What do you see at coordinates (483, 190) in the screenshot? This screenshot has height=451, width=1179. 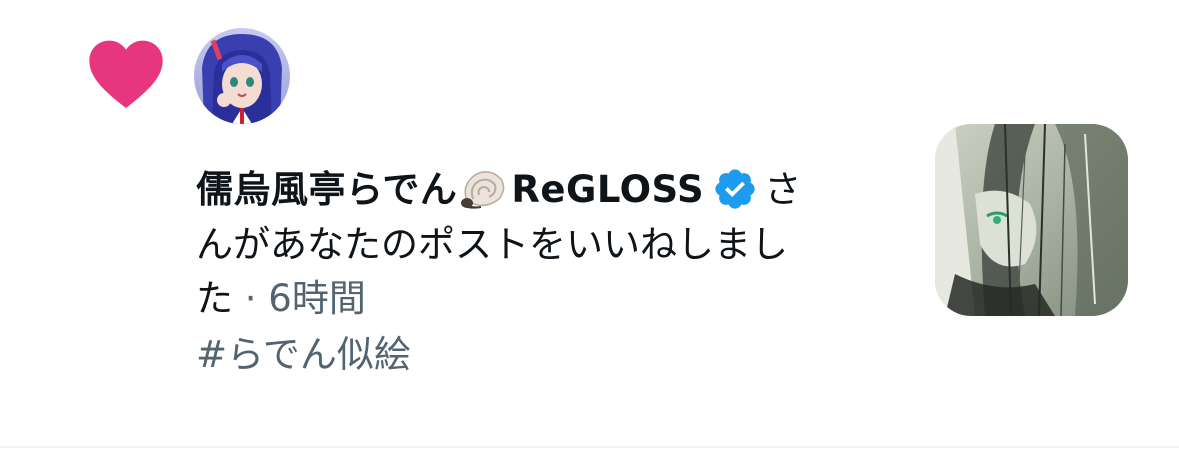 I see `spiral-shell-icon` at bounding box center [483, 190].